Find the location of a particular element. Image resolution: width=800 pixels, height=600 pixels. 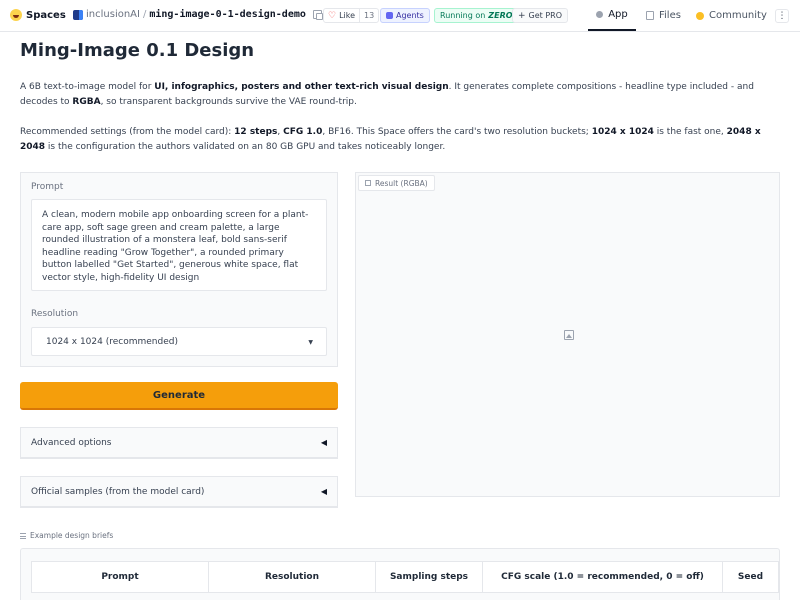

advanced-options-accordion: Advanced options ◀ is located at coordinates (179, 443).